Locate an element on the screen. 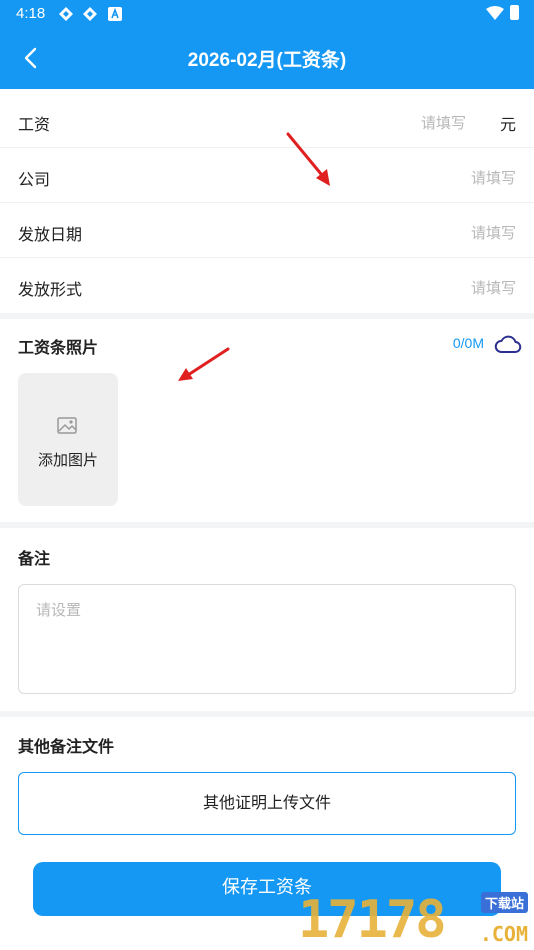 Image resolution: width=534 pixels, height=950 pixels. status-time: 4:18 is located at coordinates (31, 13).